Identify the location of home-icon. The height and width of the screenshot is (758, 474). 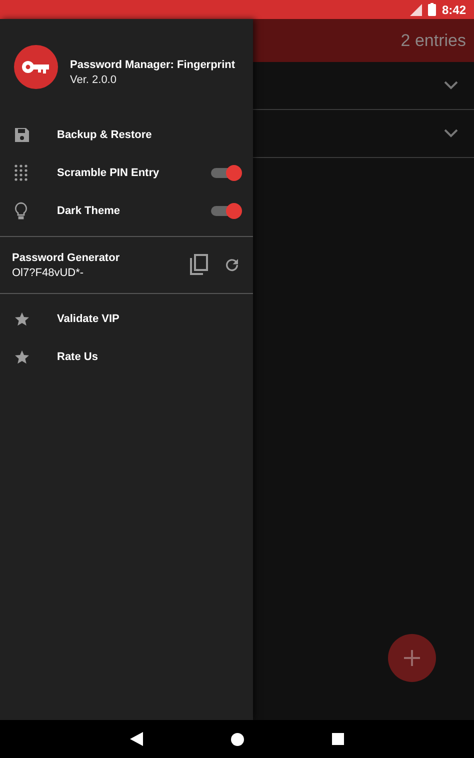
(237, 739).